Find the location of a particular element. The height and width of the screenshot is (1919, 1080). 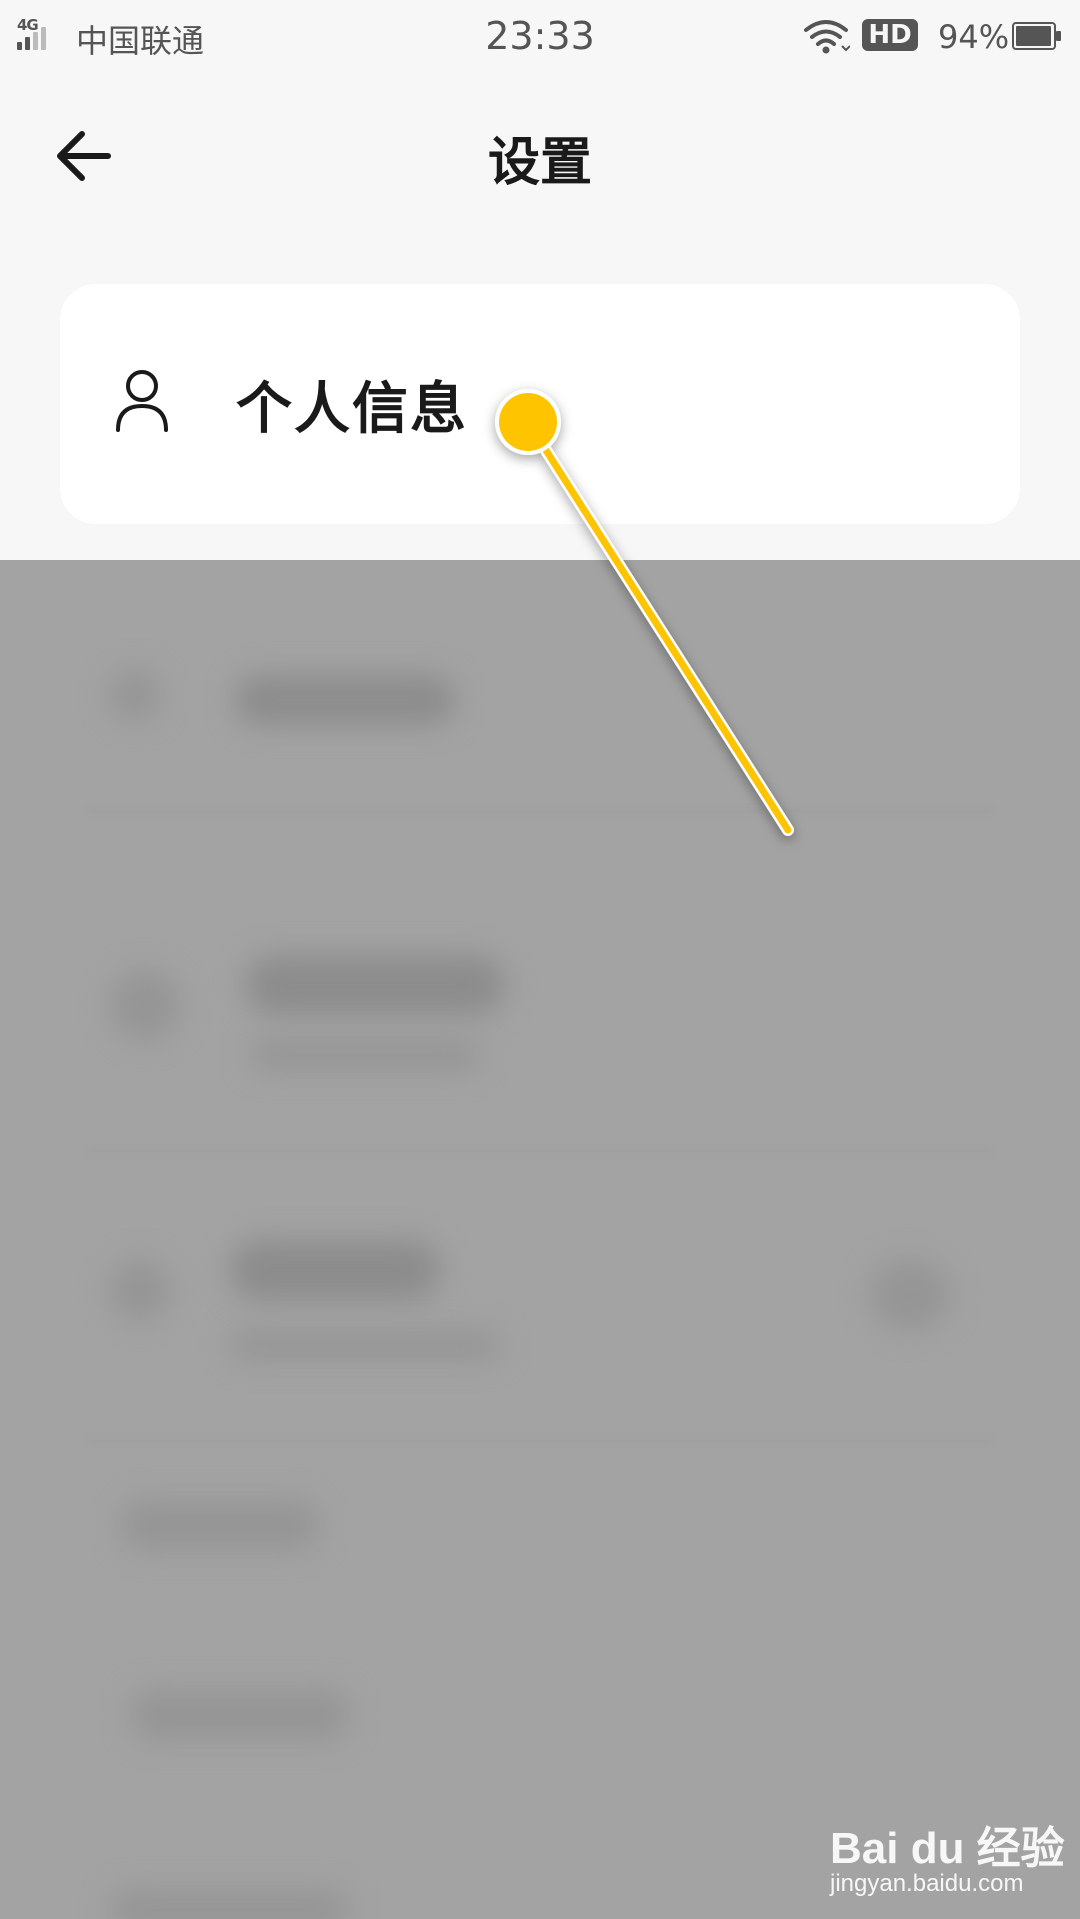

watermark-brand: Bai du 经验 is located at coordinates (947, 1848).